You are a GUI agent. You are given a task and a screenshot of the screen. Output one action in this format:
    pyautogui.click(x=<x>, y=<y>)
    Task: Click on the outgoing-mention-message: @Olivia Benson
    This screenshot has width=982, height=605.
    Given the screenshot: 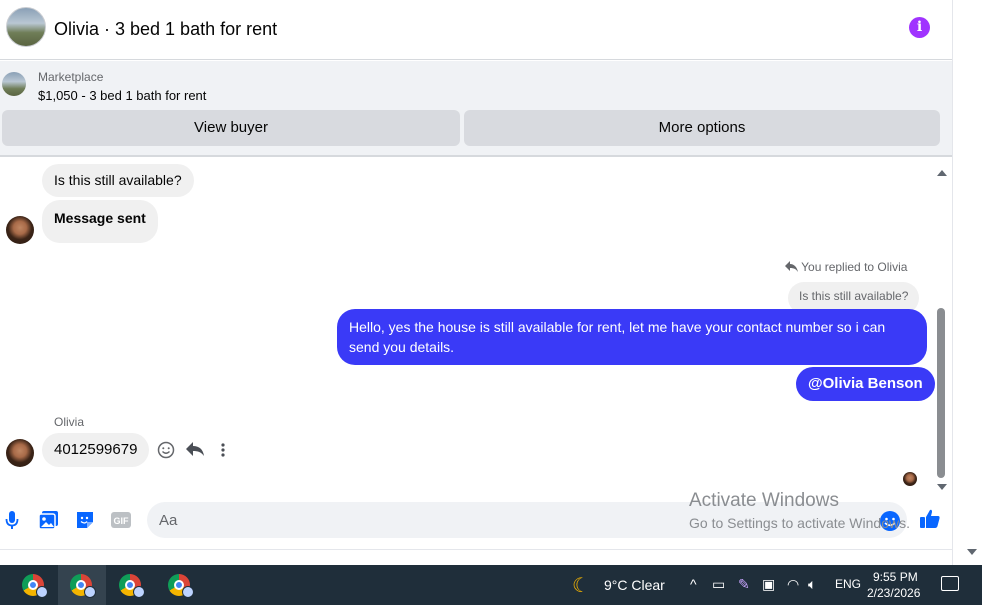 What is the action you would take?
    pyautogui.click(x=865, y=384)
    